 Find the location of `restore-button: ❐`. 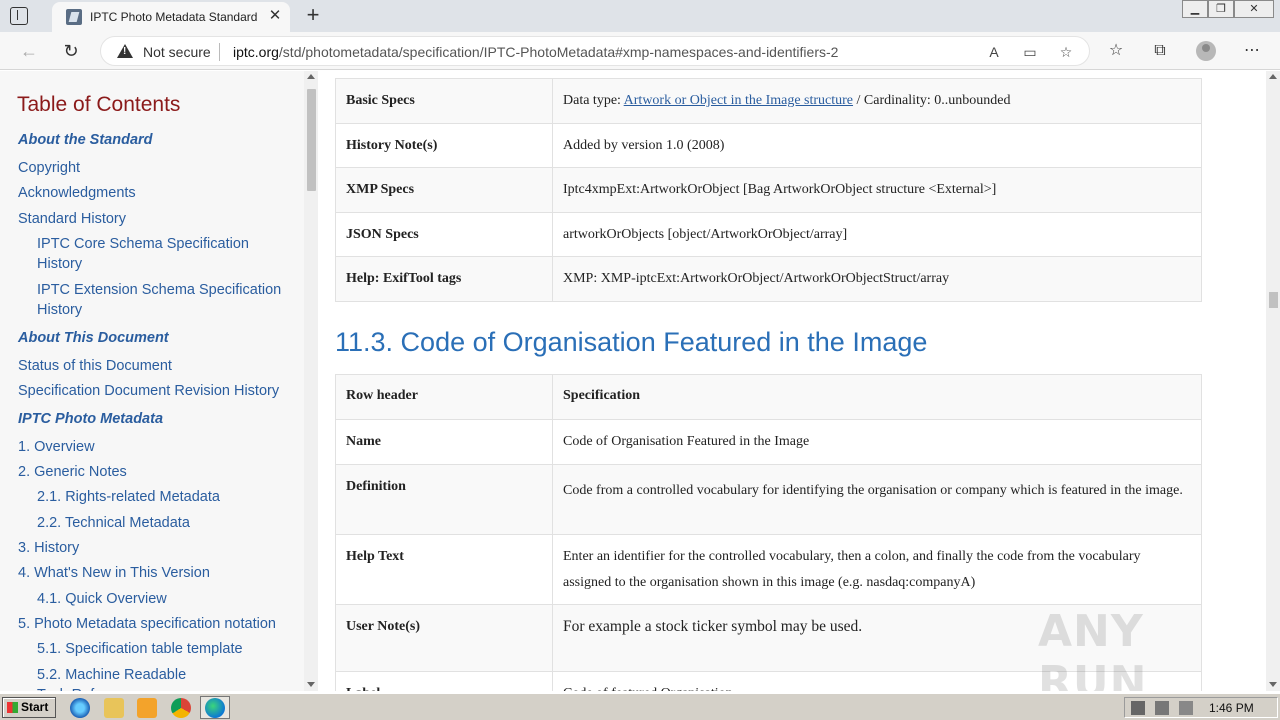

restore-button: ❐ is located at coordinates (1221, 9).